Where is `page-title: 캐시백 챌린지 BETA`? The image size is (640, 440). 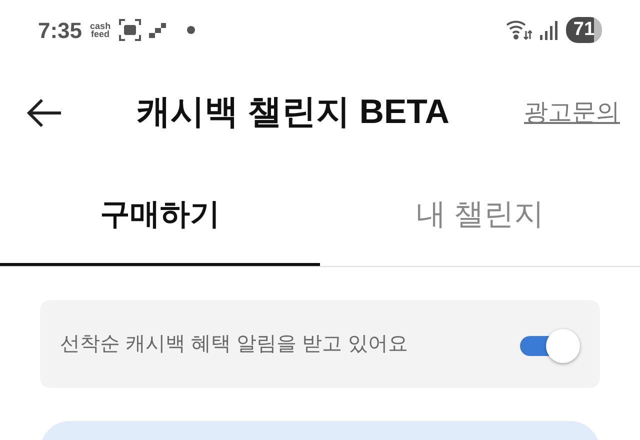
page-title: 캐시백 챌린지 BETA is located at coordinates (293, 112).